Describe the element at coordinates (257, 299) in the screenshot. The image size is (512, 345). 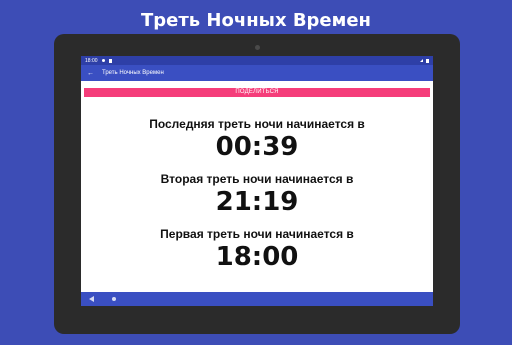
I see `navigation-bar` at that location.